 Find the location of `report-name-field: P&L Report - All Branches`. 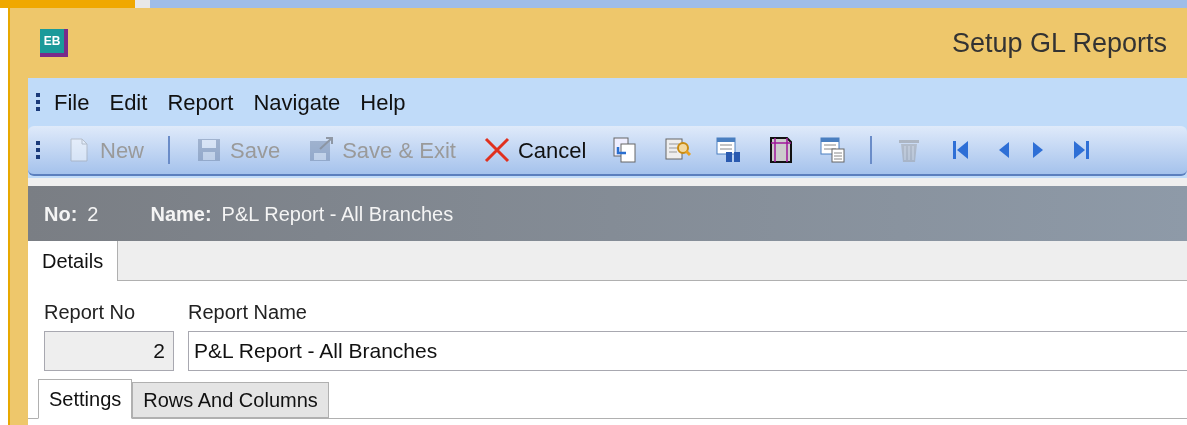

report-name-field: P&L Report - All Branches is located at coordinates (687, 351).